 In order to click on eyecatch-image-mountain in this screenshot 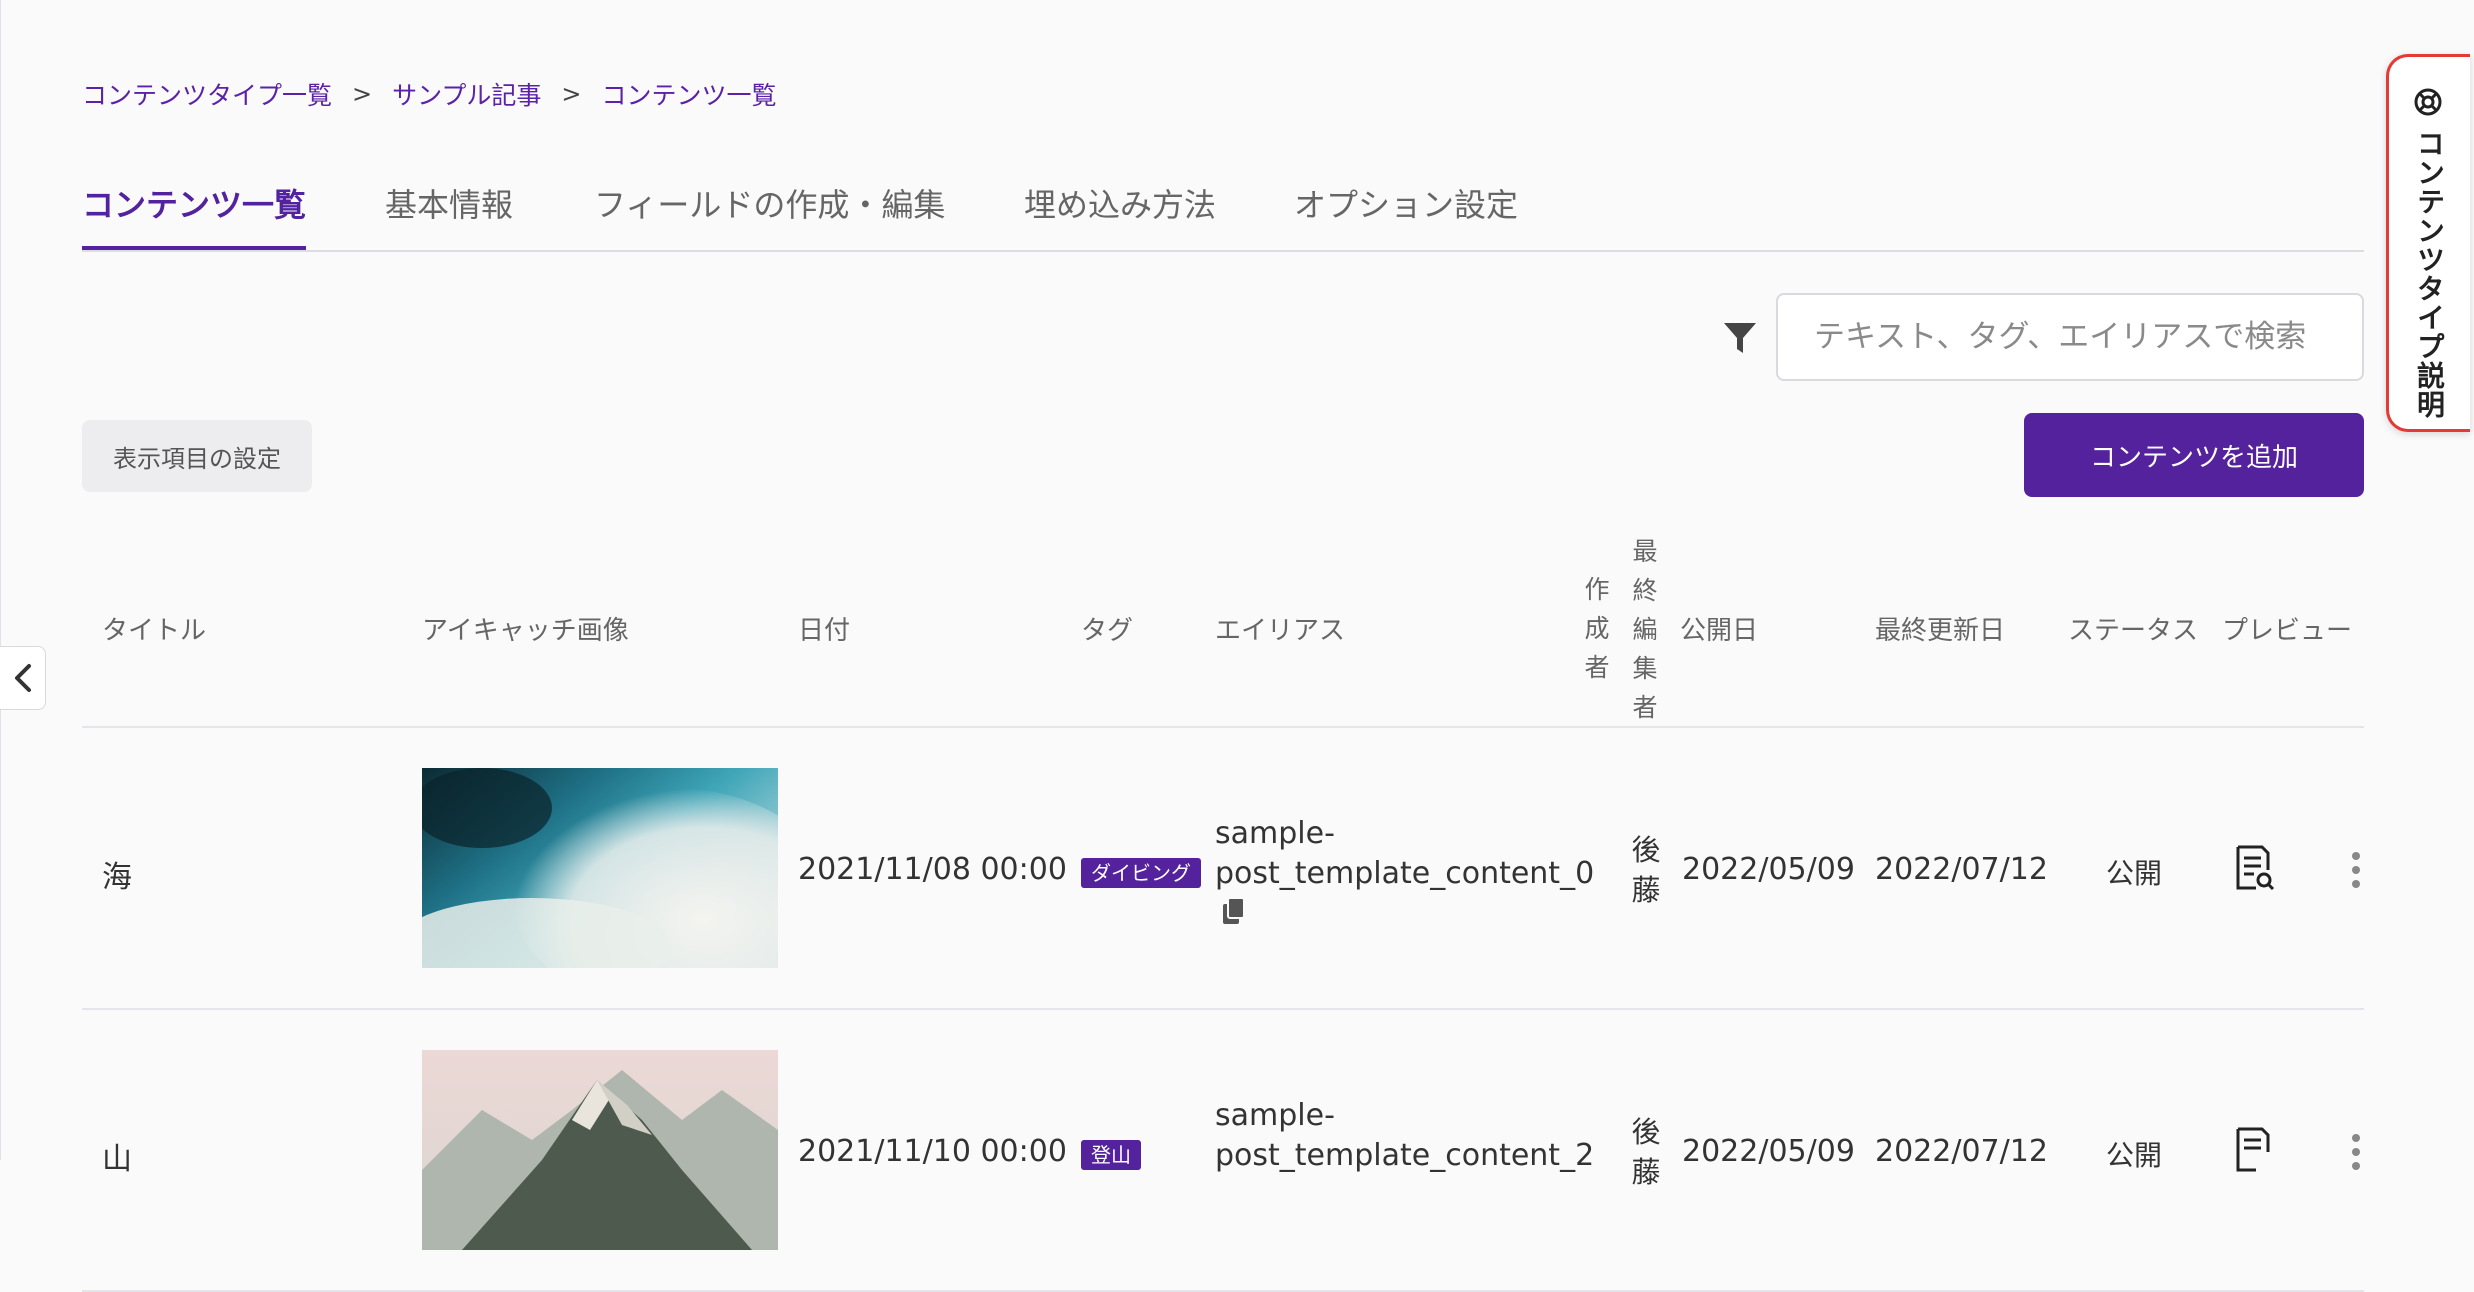, I will do `click(600, 1150)`.